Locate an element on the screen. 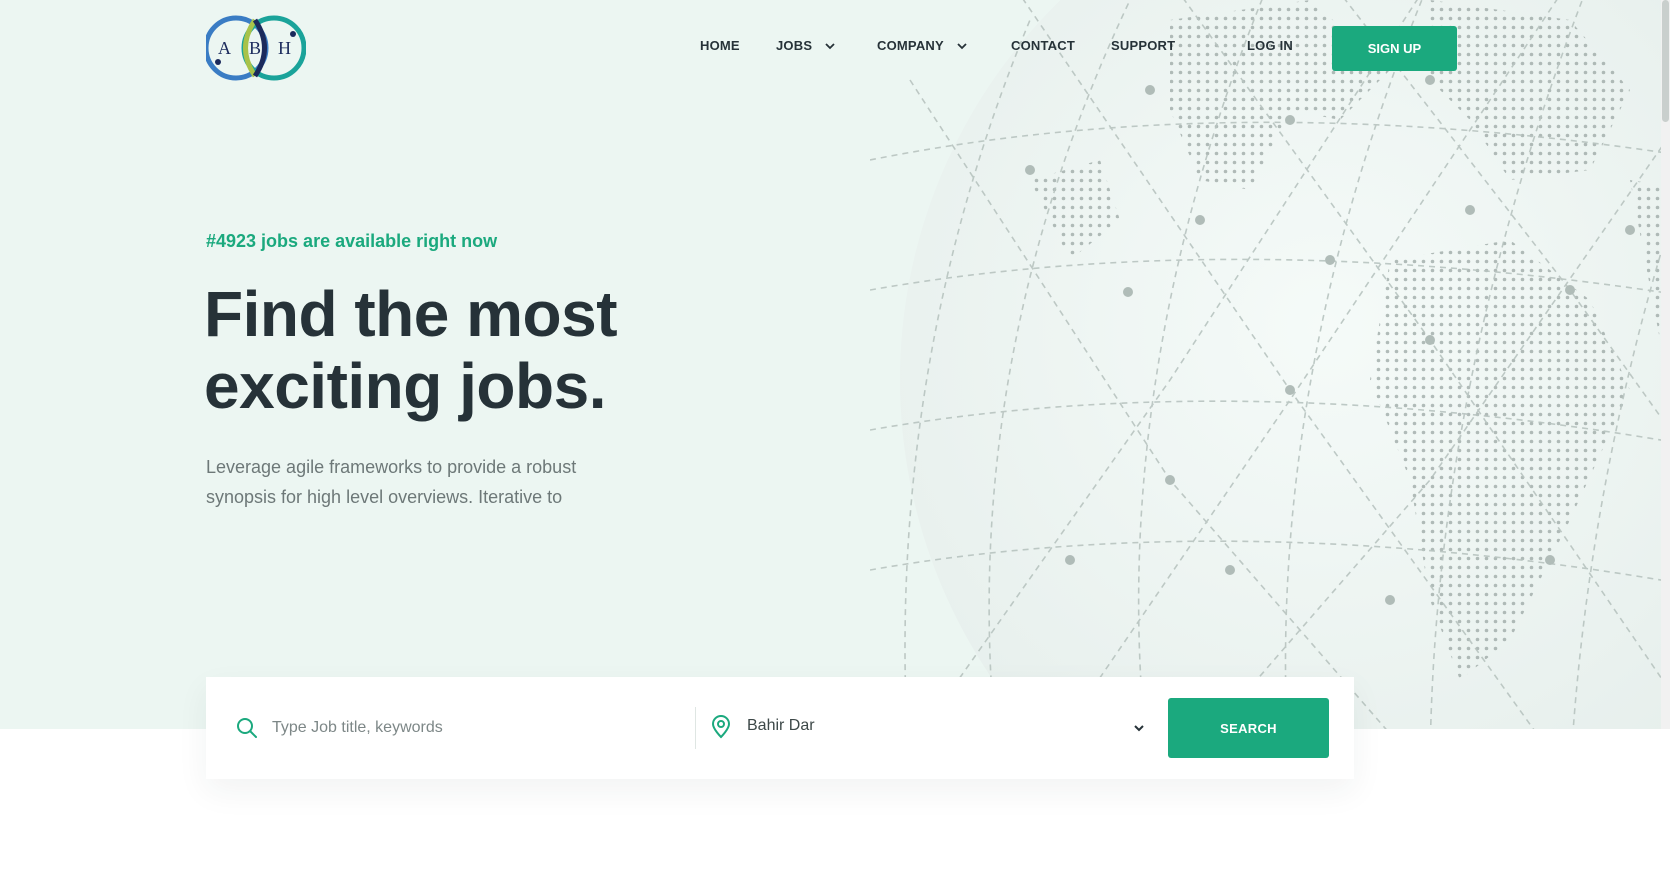 The width and height of the screenshot is (1679, 880). scrollbar-thumb is located at coordinates (1665, 61).